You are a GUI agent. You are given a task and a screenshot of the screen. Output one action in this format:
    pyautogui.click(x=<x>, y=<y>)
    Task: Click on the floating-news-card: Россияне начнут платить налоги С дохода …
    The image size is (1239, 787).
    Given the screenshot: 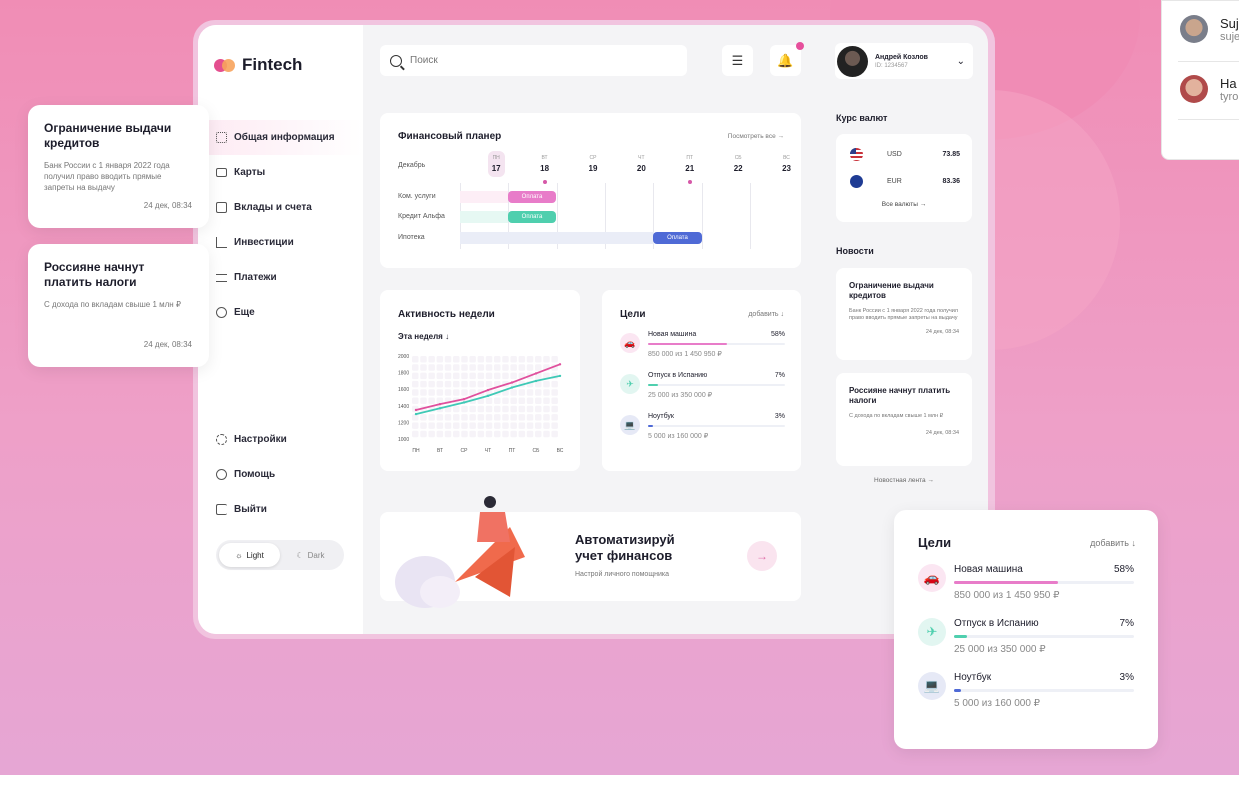 What is the action you would take?
    pyautogui.click(x=118, y=305)
    